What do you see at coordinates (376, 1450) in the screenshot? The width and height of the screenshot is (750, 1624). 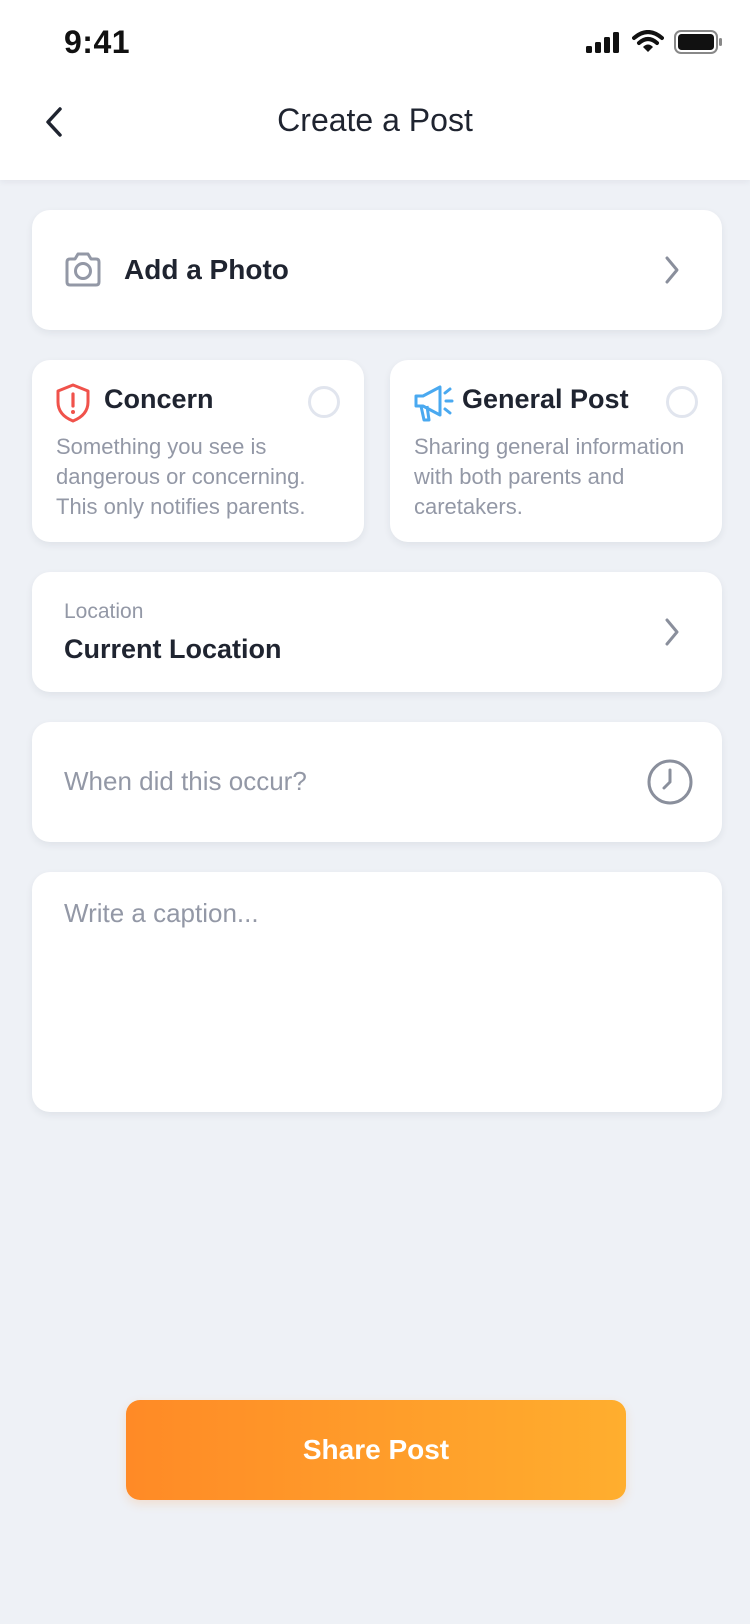 I see `share-post-button: Share Post` at bounding box center [376, 1450].